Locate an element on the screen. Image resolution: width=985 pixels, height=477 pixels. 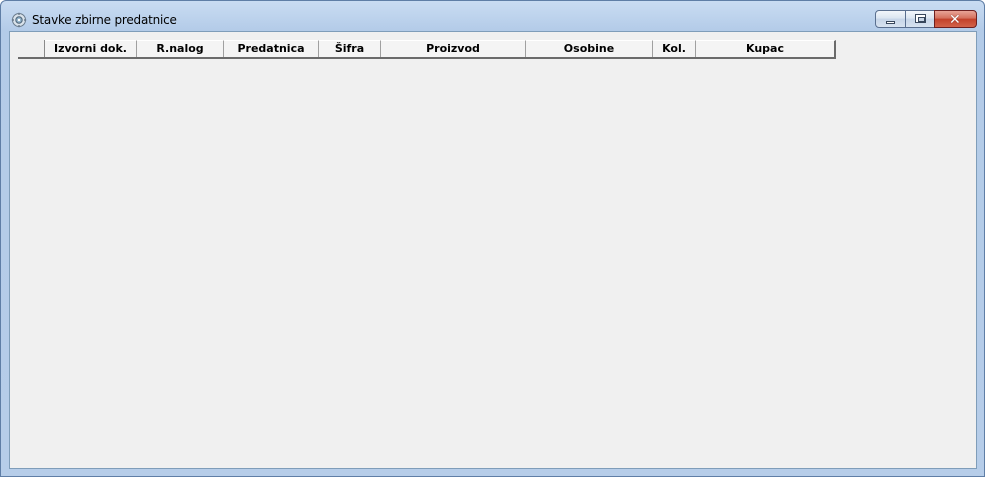
column-header-osobine: Osobine is located at coordinates (589, 48).